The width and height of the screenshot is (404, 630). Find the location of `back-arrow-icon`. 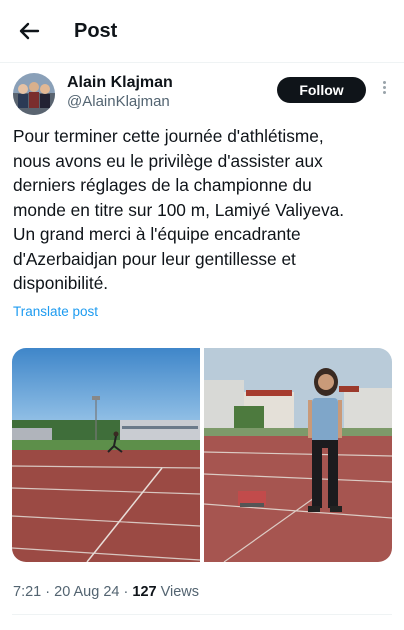

back-arrow-icon is located at coordinates (29, 31).